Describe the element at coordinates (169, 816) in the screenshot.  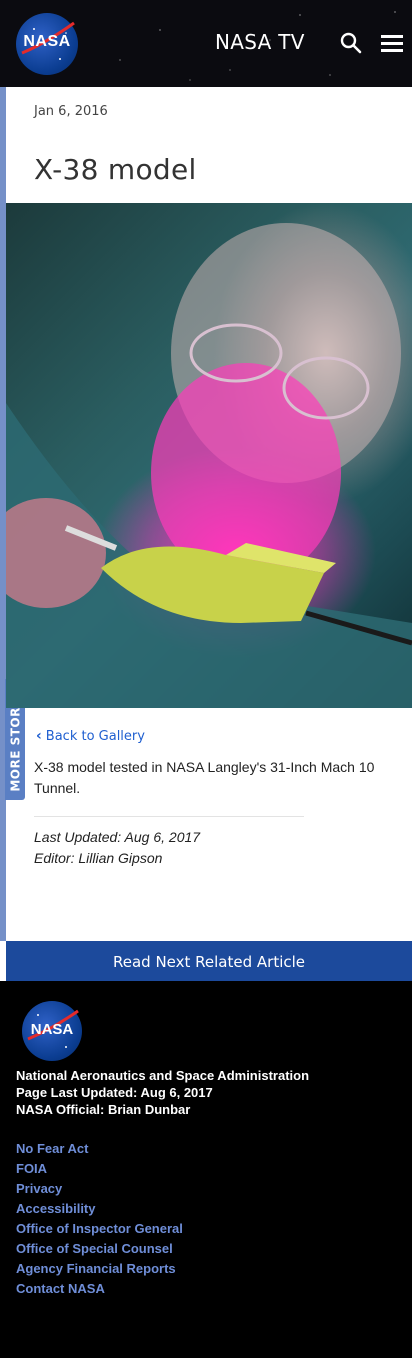
I see `divider` at that location.